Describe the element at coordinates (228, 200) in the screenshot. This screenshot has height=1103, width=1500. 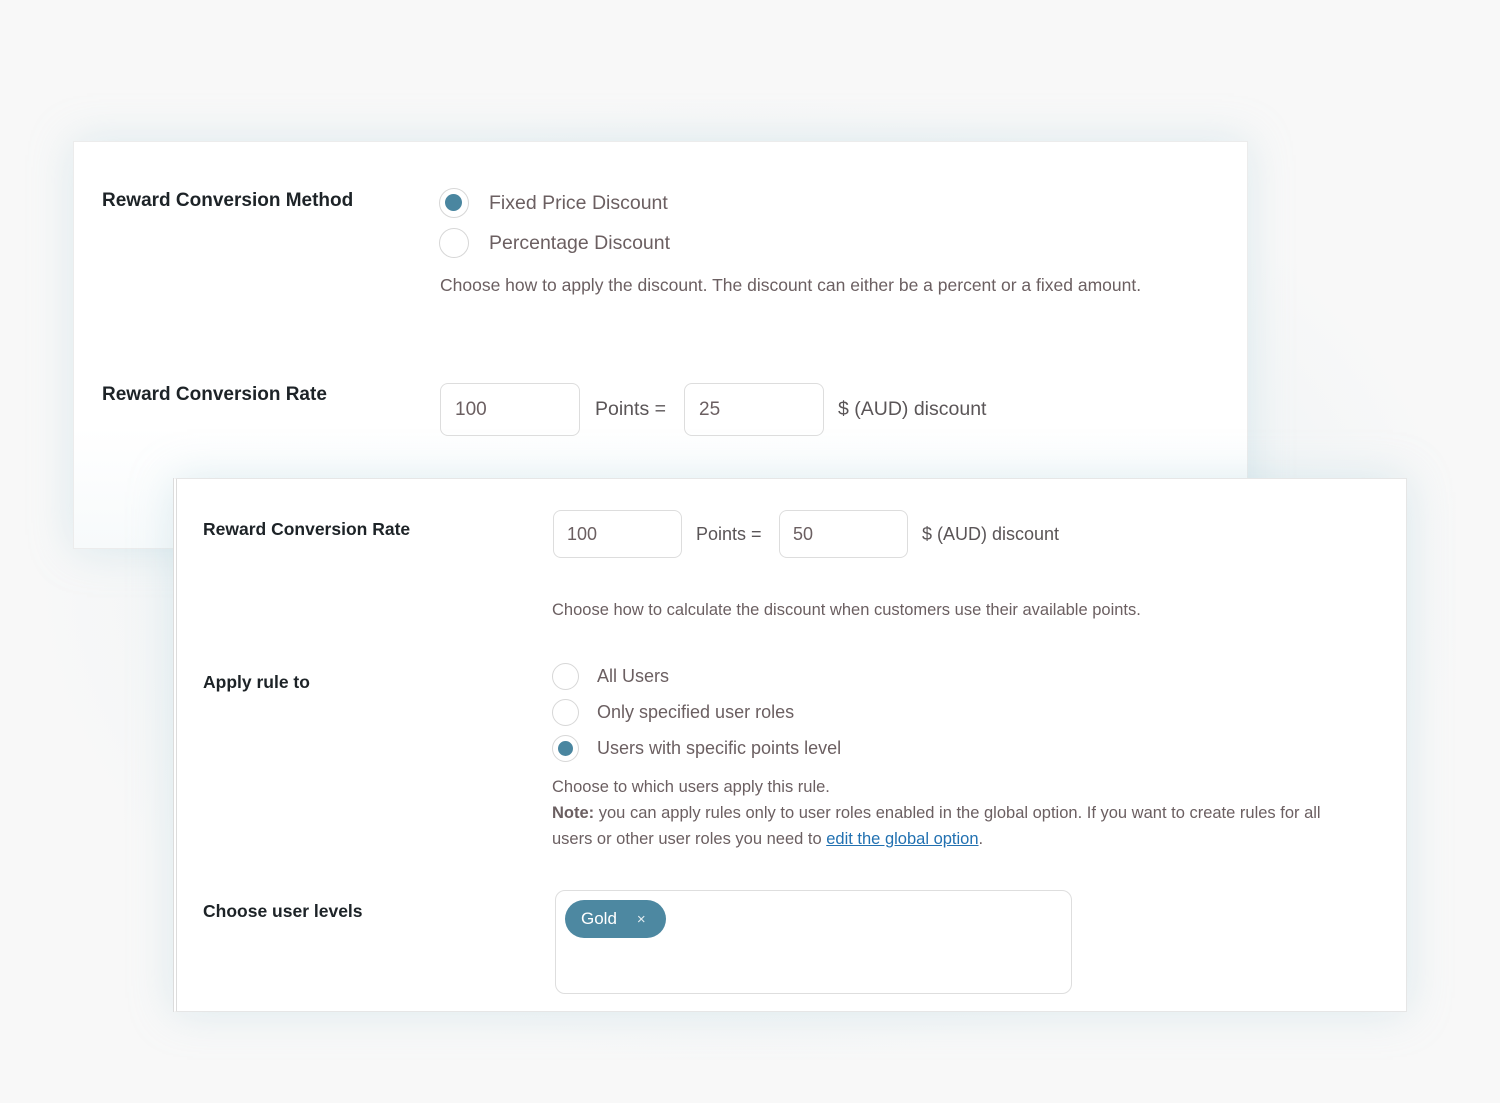
I see `reward-conversion-method-label: Reward Conversion Method` at that location.